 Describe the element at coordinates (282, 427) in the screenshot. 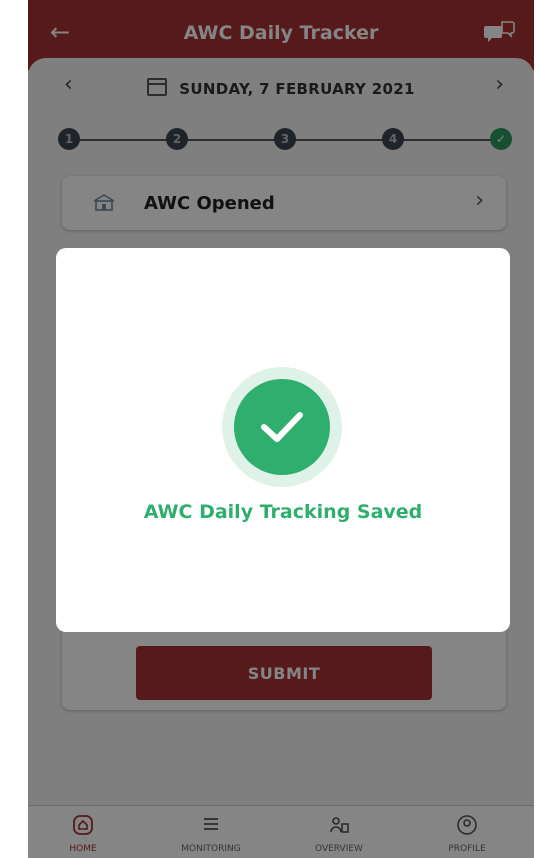

I see `check-circle-icon` at that location.